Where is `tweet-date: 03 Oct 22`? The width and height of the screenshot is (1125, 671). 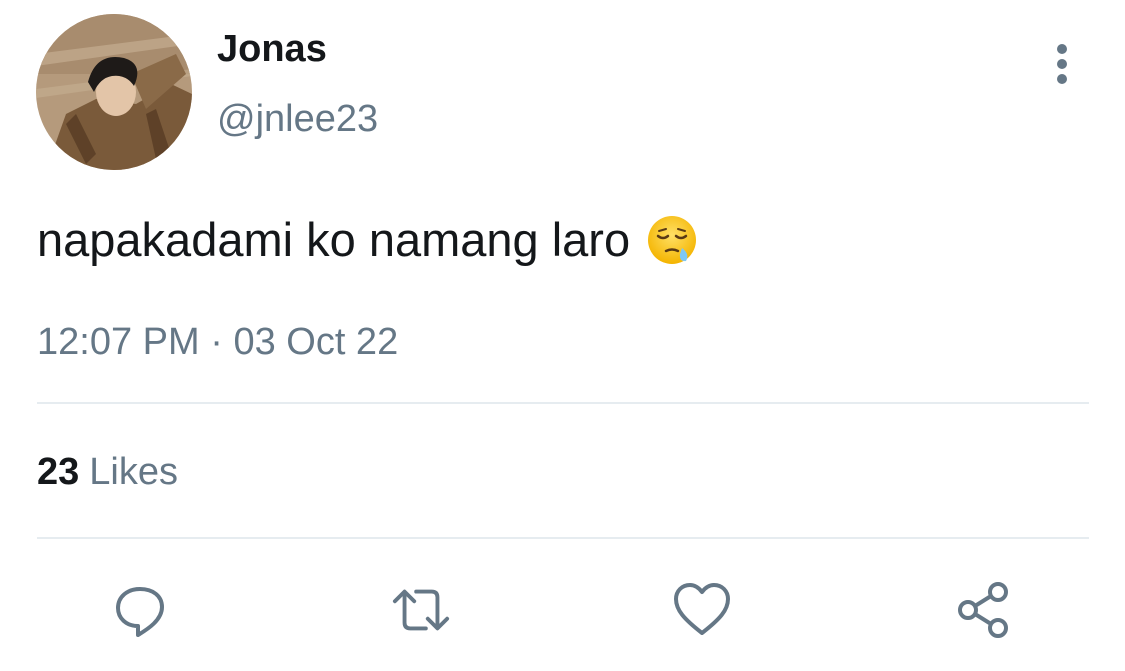 tweet-date: 03 Oct 22 is located at coordinates (316, 342).